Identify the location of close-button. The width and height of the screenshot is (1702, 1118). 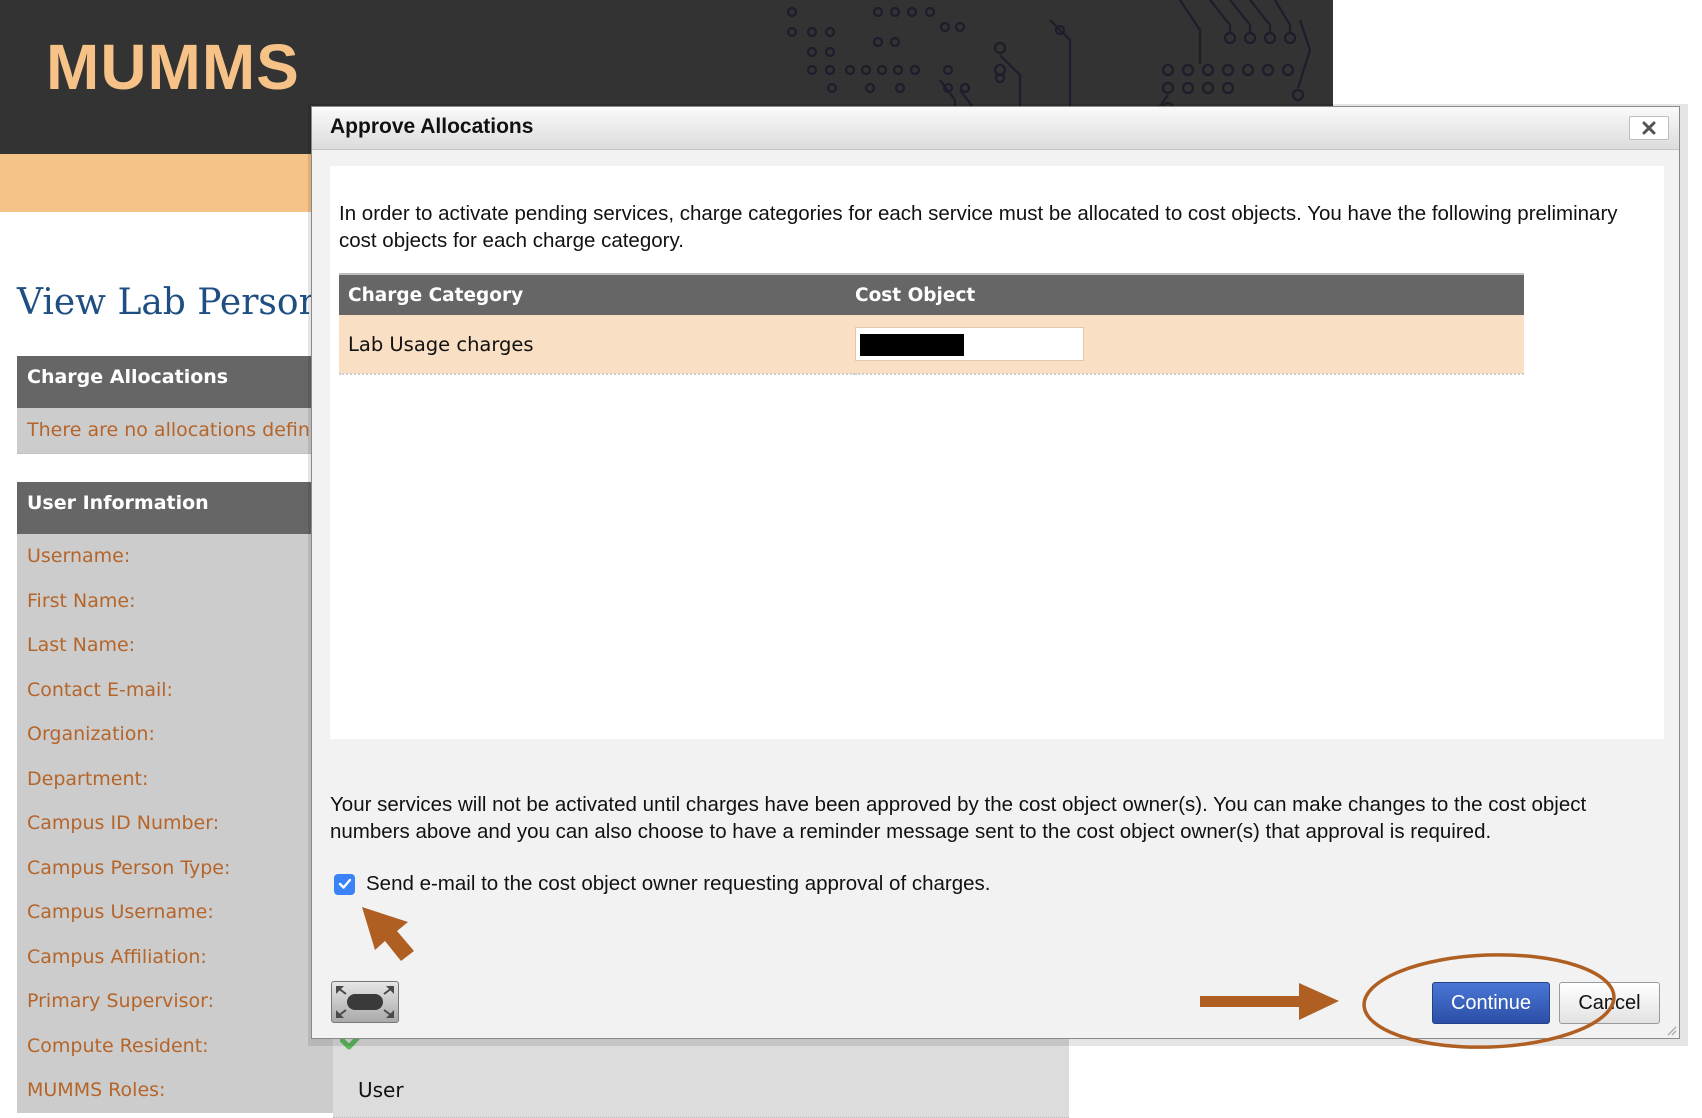
(1649, 128).